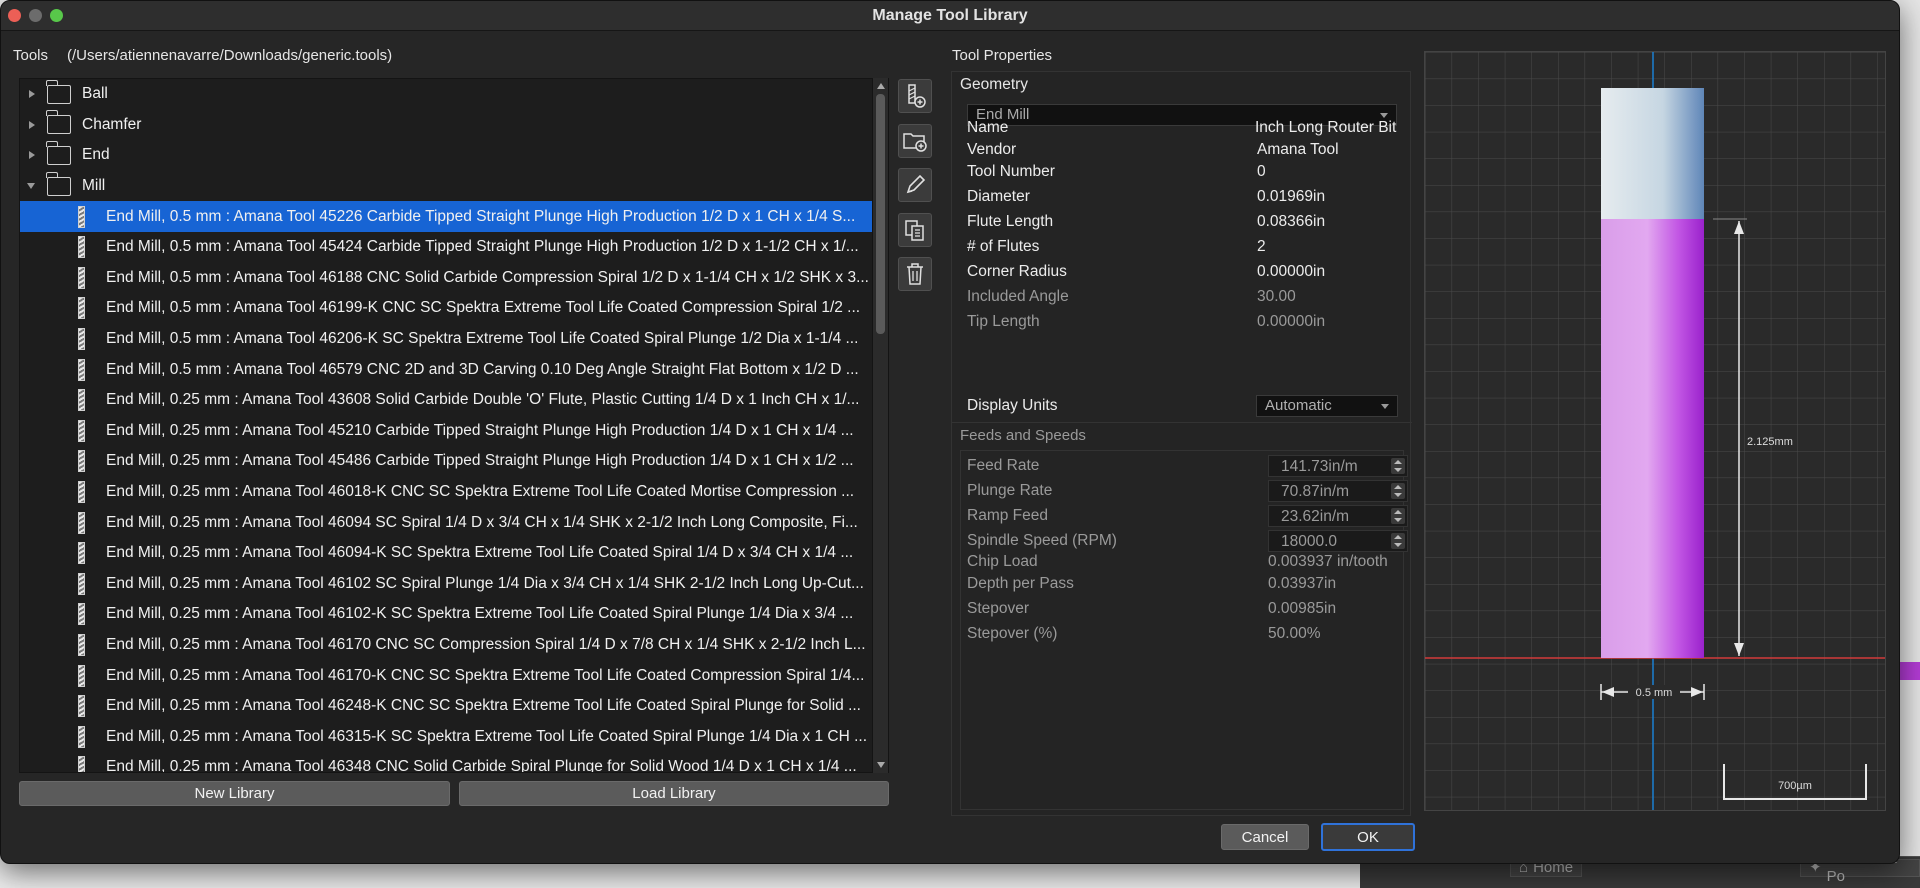 The width and height of the screenshot is (1920, 888). Describe the element at coordinates (1795, 786) in the screenshot. I see `scale-bar-label: 700µm` at that location.